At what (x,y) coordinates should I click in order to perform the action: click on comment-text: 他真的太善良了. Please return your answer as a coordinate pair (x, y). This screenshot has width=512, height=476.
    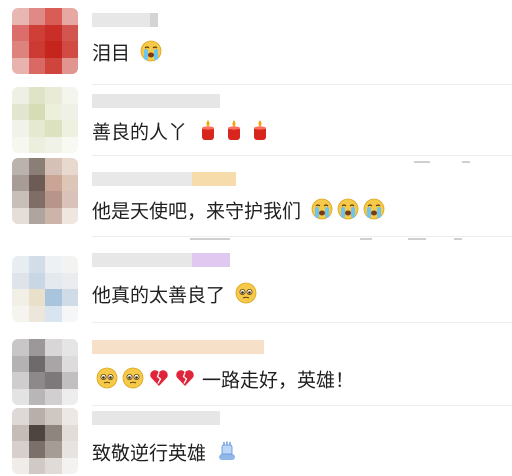
    Looking at the image, I should click on (174, 296).